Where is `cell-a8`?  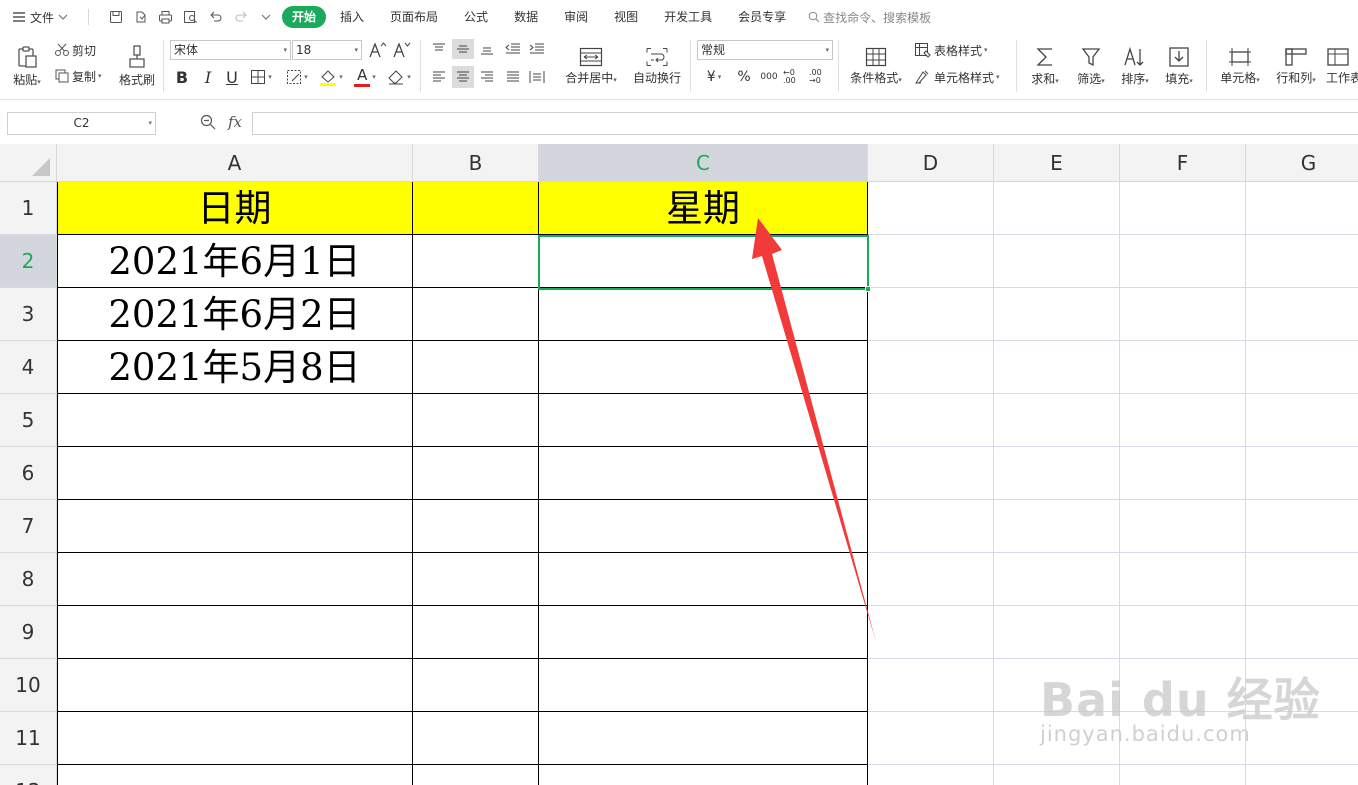 cell-a8 is located at coordinates (235, 579).